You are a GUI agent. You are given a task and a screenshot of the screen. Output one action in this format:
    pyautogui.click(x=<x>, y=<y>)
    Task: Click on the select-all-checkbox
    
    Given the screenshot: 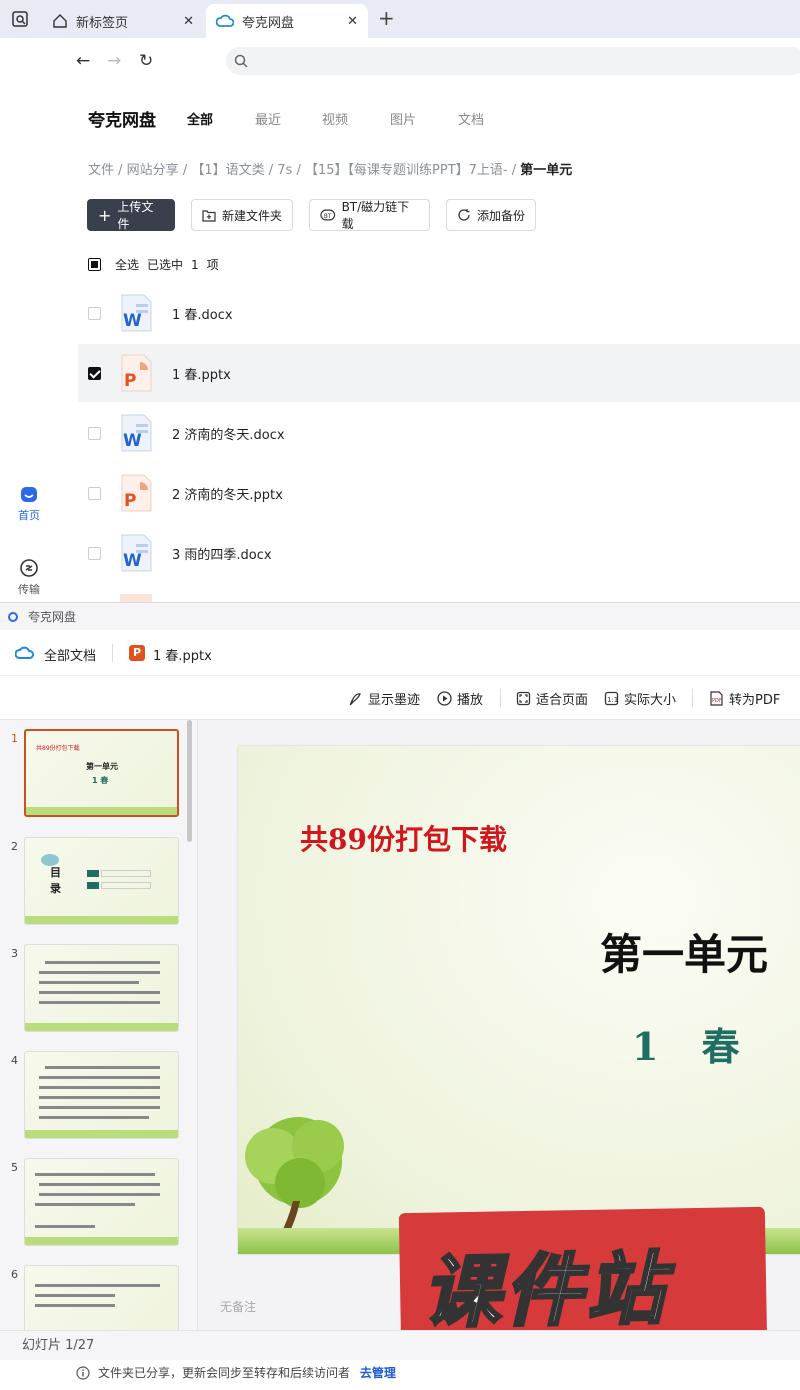 What is the action you would take?
    pyautogui.click(x=94, y=264)
    